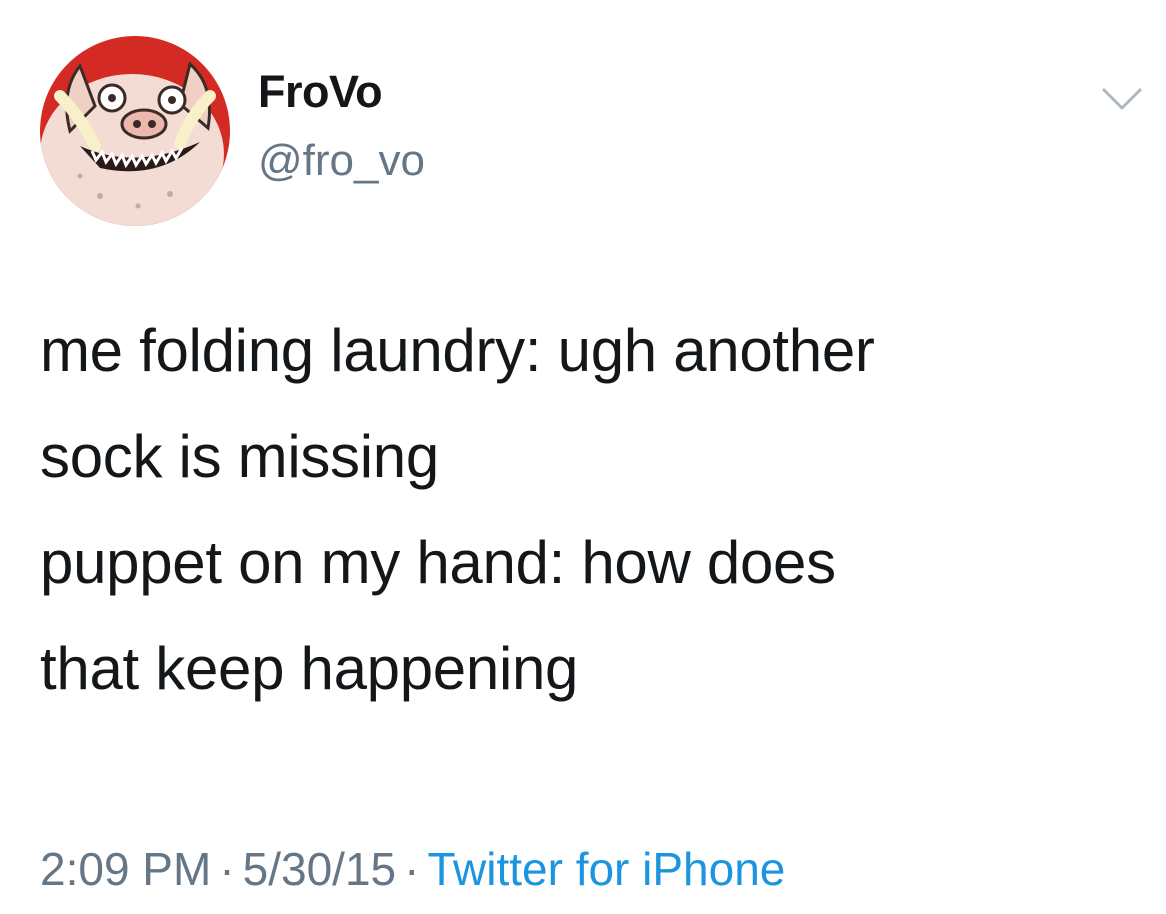 The height and width of the screenshot is (914, 1166). What do you see at coordinates (438, 562) in the screenshot?
I see `tweet-text-line: puppet on my hand: how does` at bounding box center [438, 562].